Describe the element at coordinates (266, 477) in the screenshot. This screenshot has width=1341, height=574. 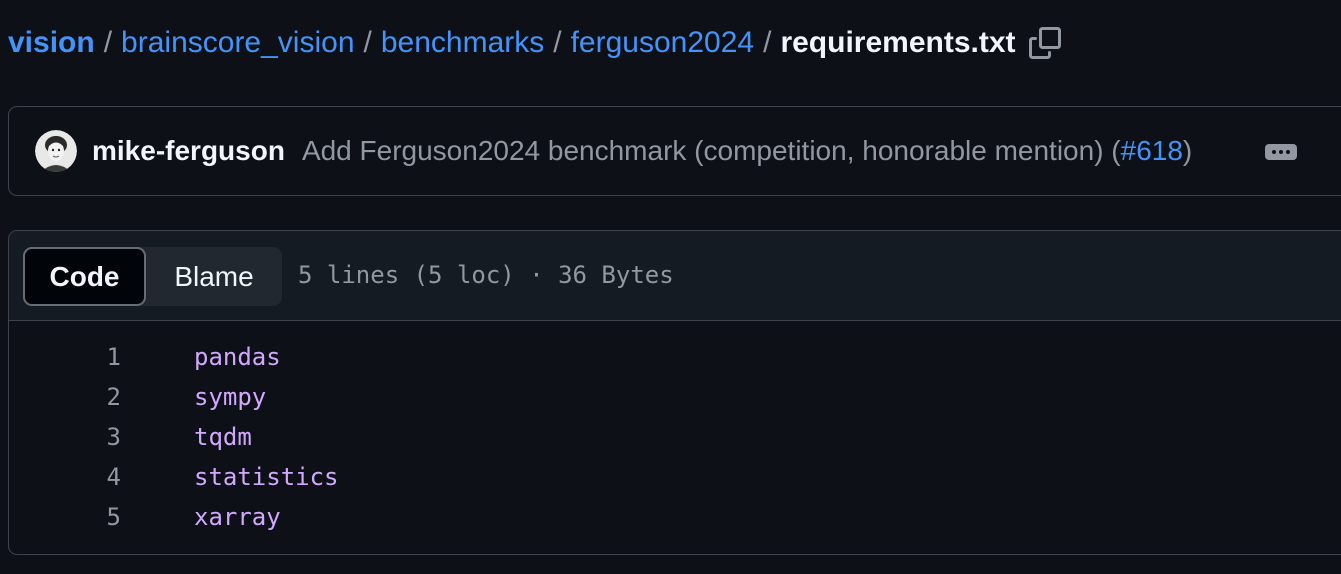
I see `line-content: statistics` at that location.